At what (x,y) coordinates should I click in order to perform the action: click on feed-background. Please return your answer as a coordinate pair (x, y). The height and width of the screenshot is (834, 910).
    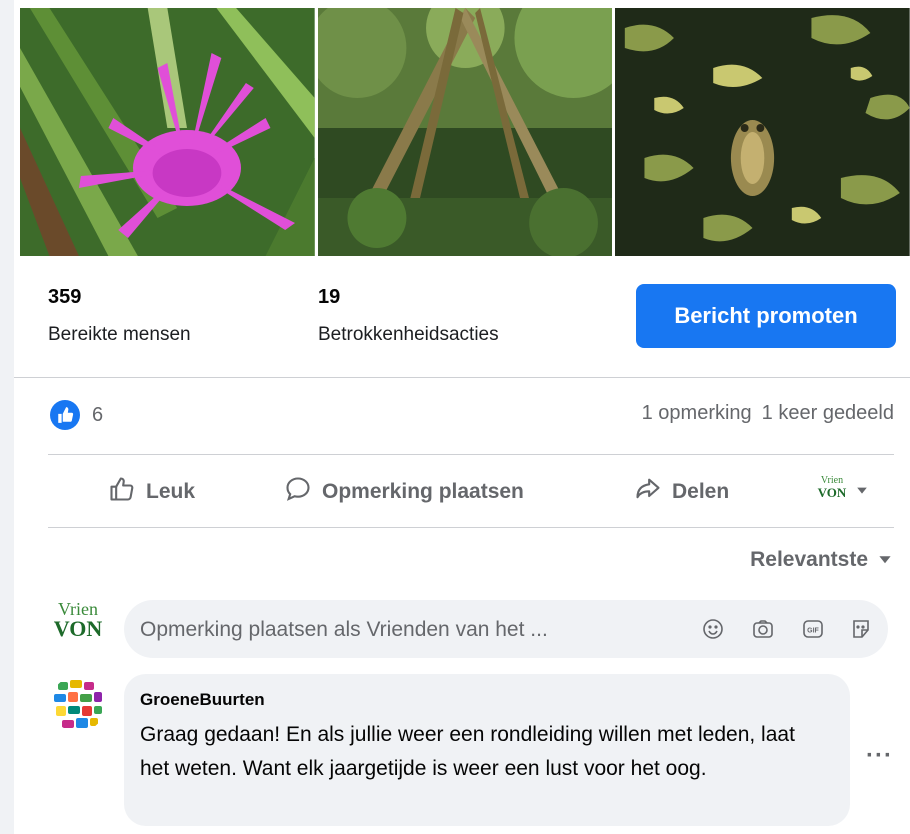
    Looking at the image, I should click on (7, 417).